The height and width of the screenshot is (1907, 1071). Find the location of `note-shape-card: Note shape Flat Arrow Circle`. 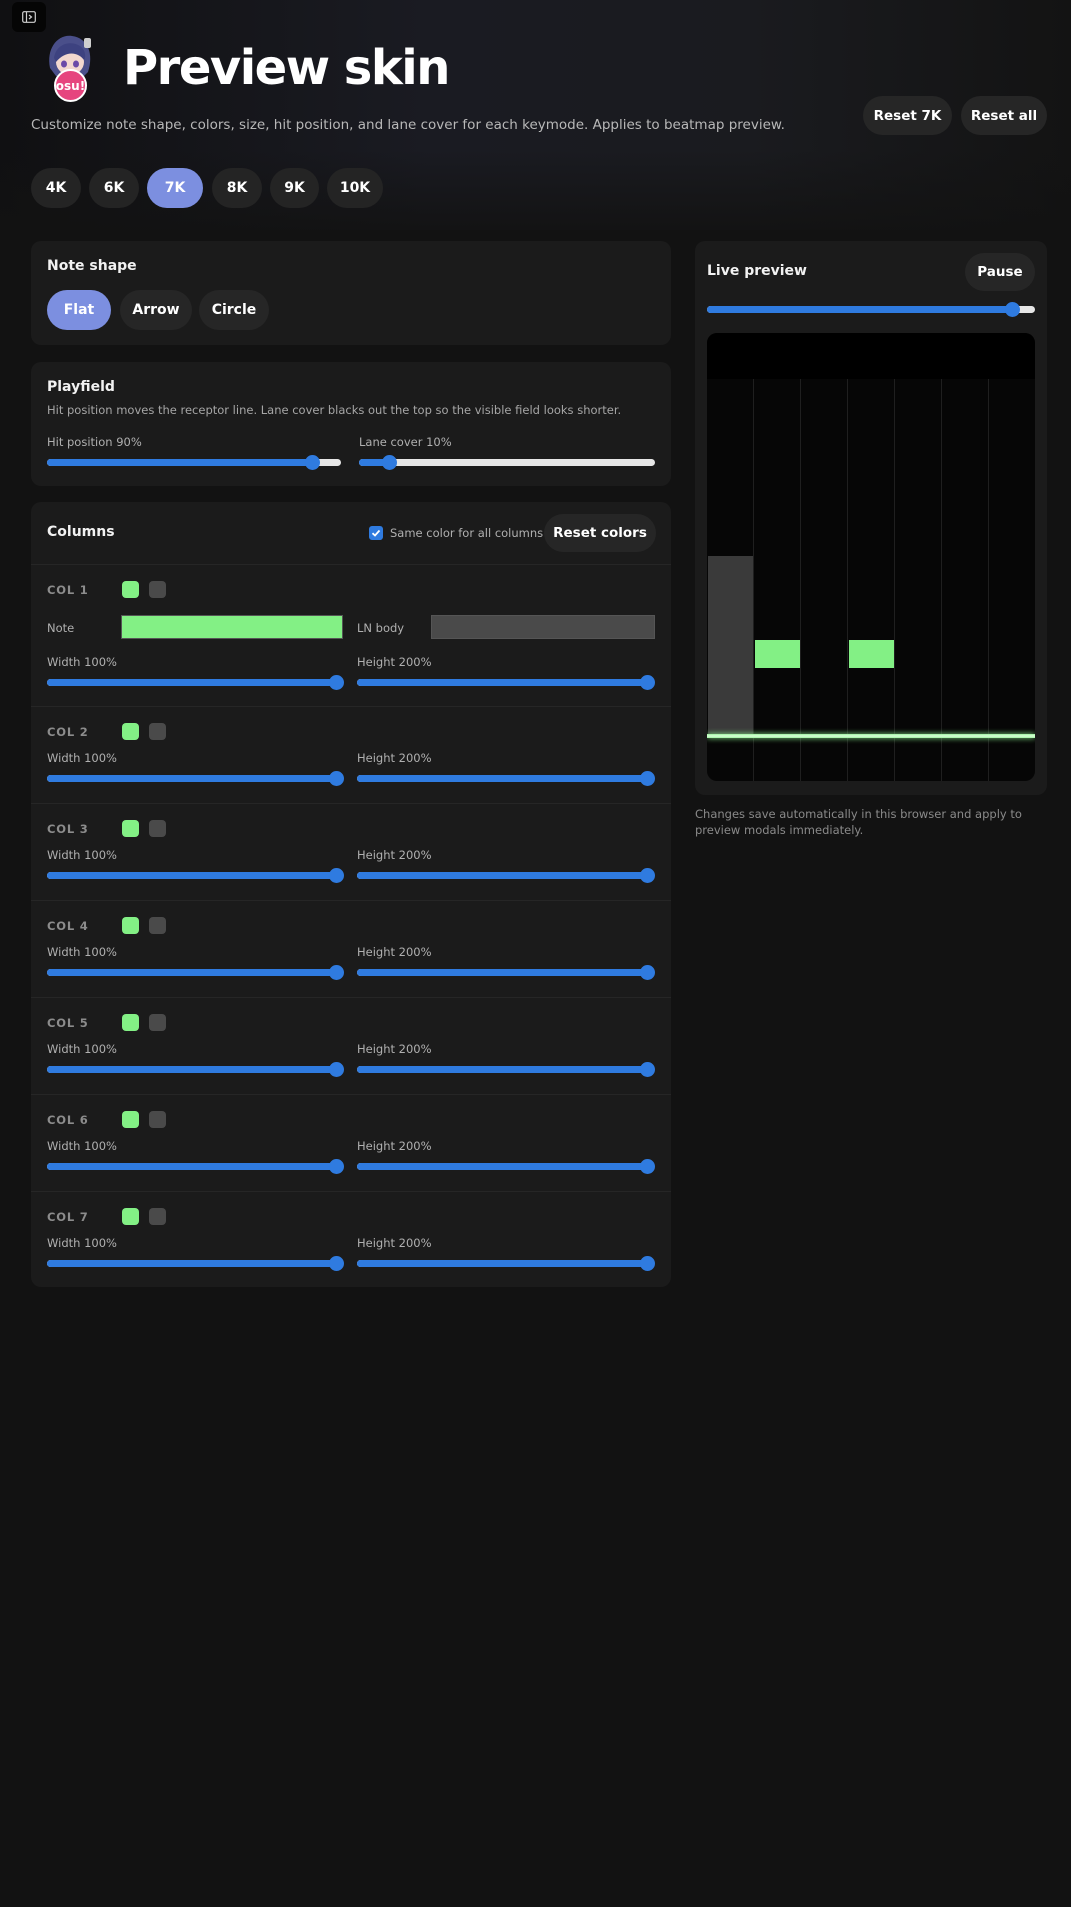

note-shape-card: Note shape Flat Arrow Circle is located at coordinates (351, 293).